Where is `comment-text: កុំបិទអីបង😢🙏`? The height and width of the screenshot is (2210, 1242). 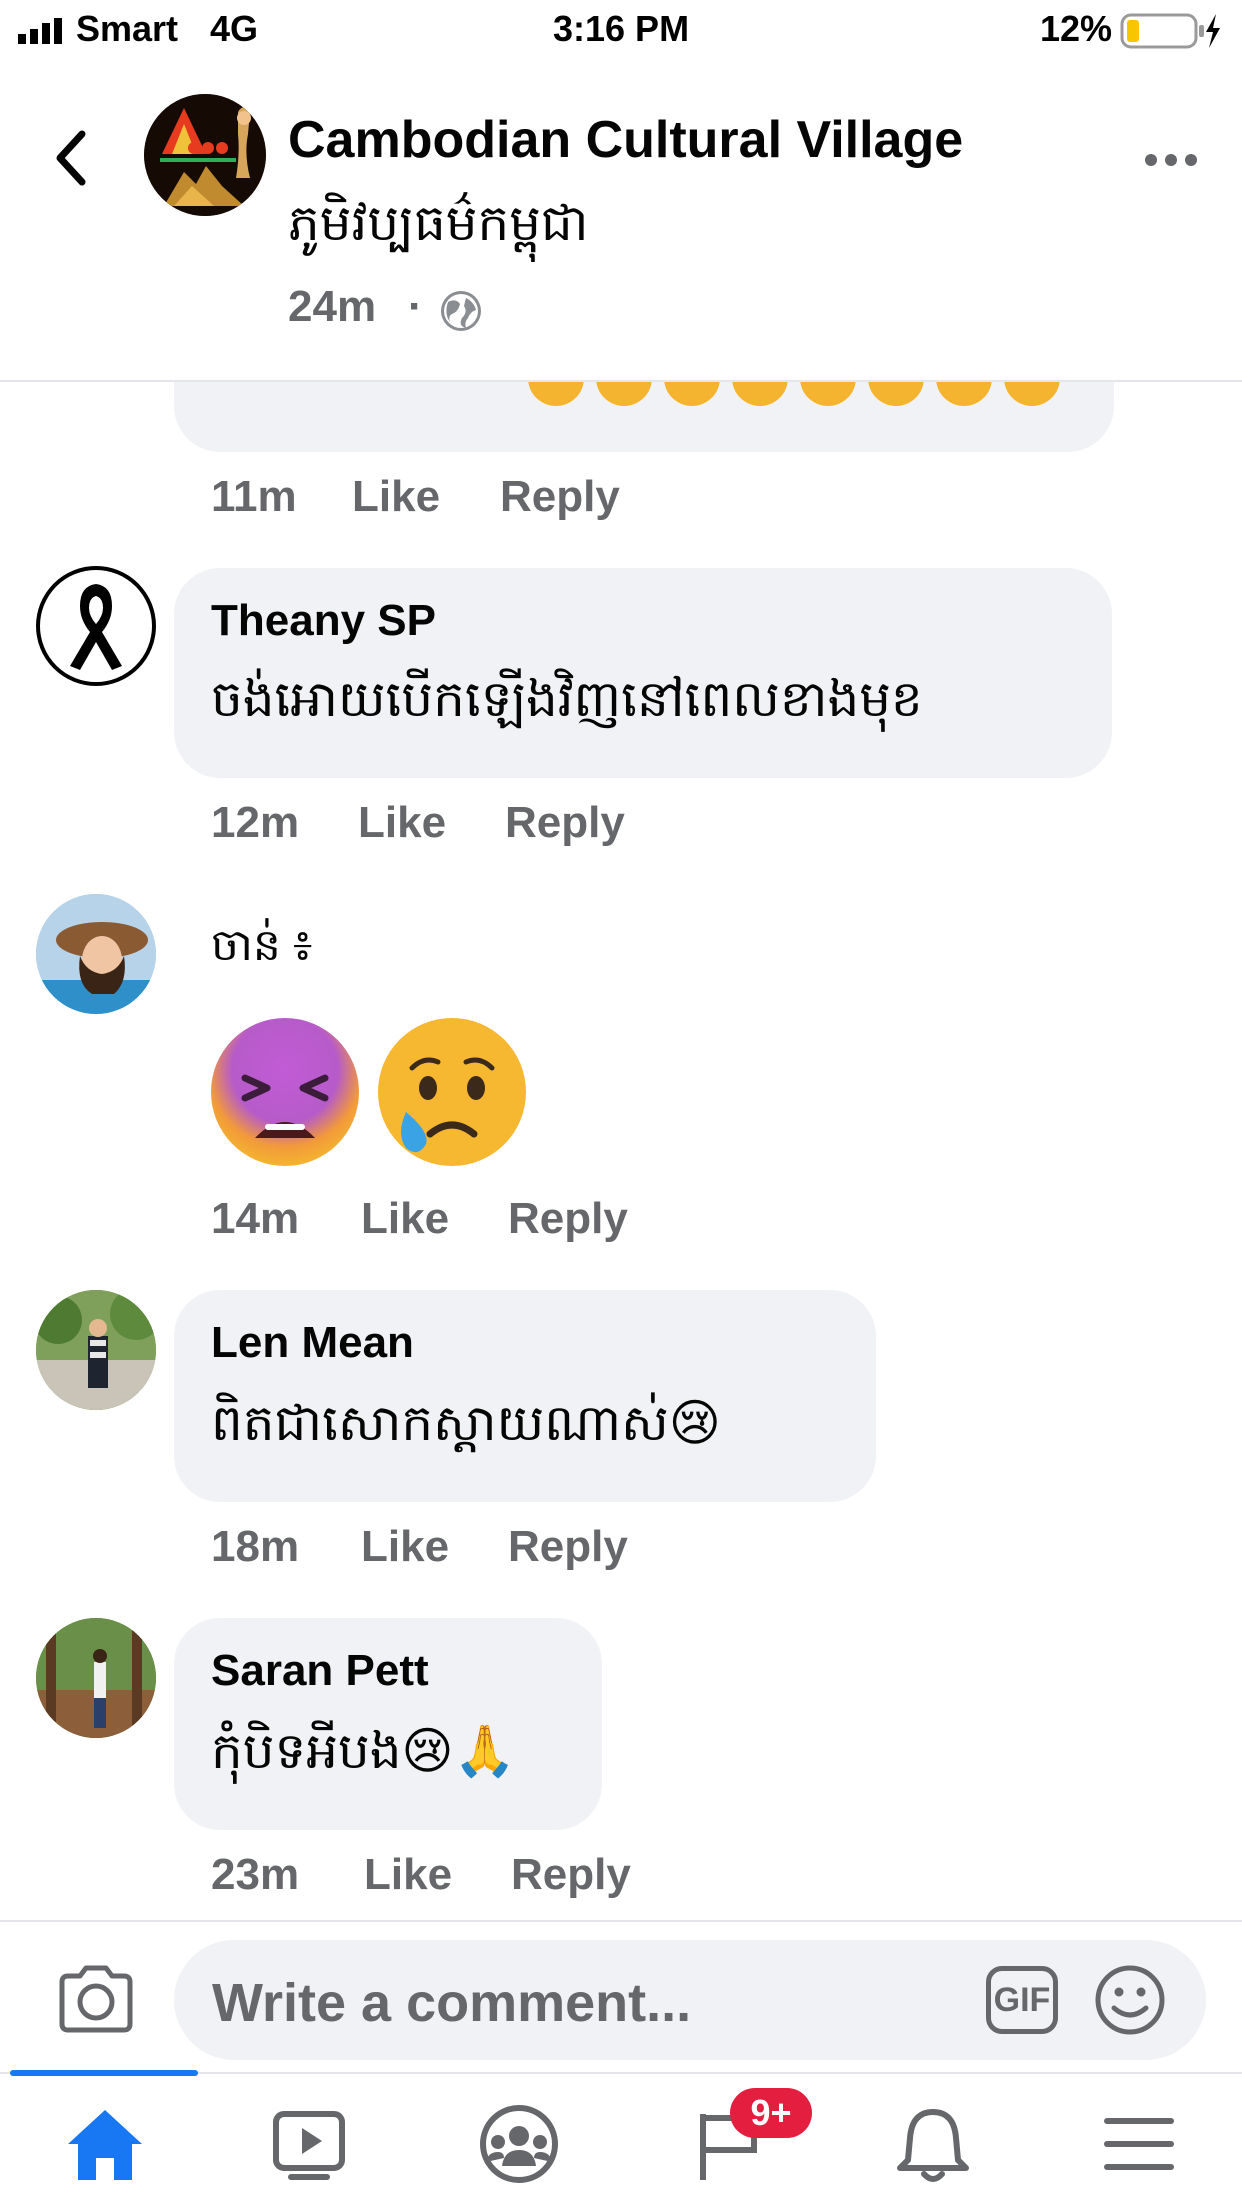
comment-text: កុំបិទអីបង😢🙏 is located at coordinates (363, 1751).